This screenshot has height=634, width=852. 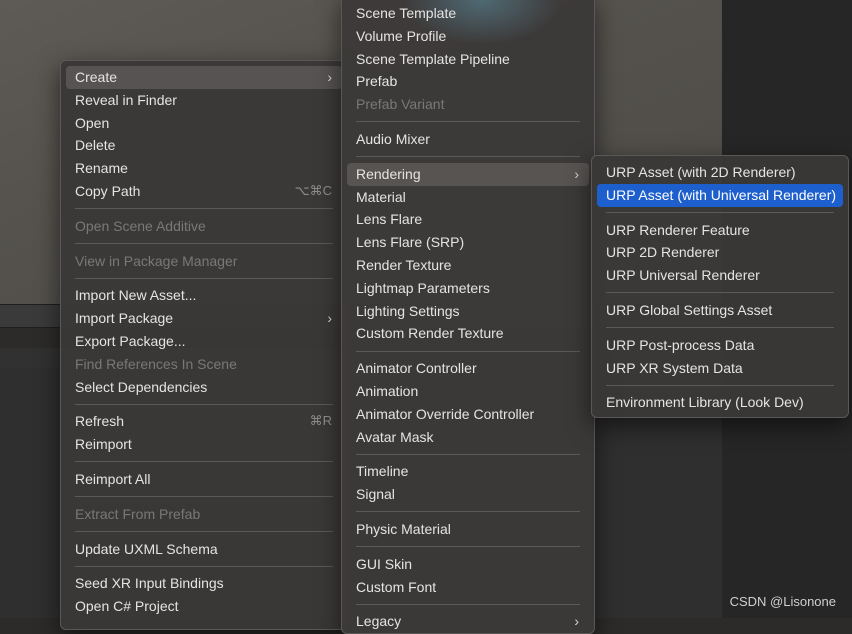 What do you see at coordinates (468, 587) in the screenshot?
I see `menu-item-custom-font: Custom Font` at bounding box center [468, 587].